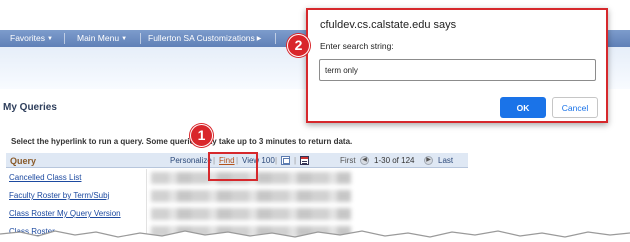  What do you see at coordinates (457, 70) in the screenshot?
I see `search-string-input` at bounding box center [457, 70].